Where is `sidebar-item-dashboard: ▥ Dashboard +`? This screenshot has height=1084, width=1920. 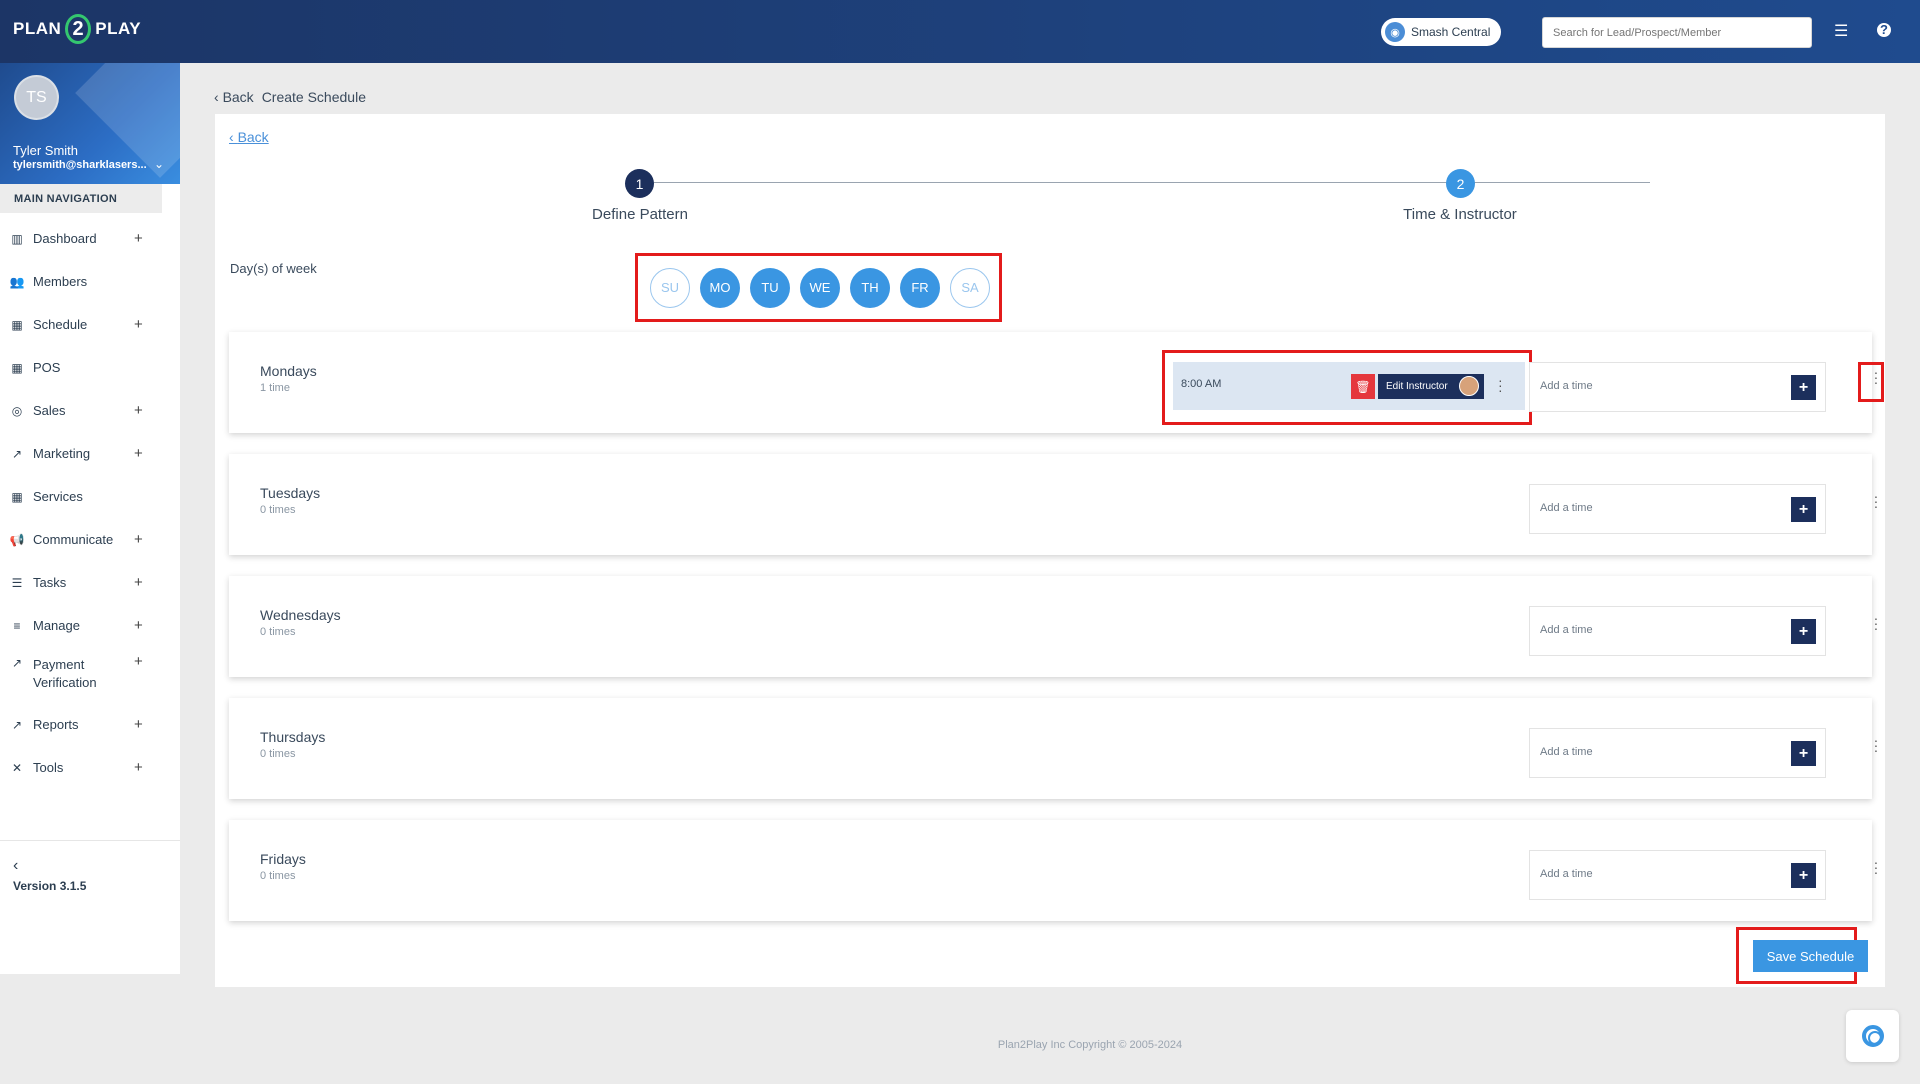 sidebar-item-dashboard: ▥ Dashboard + is located at coordinates (90, 238).